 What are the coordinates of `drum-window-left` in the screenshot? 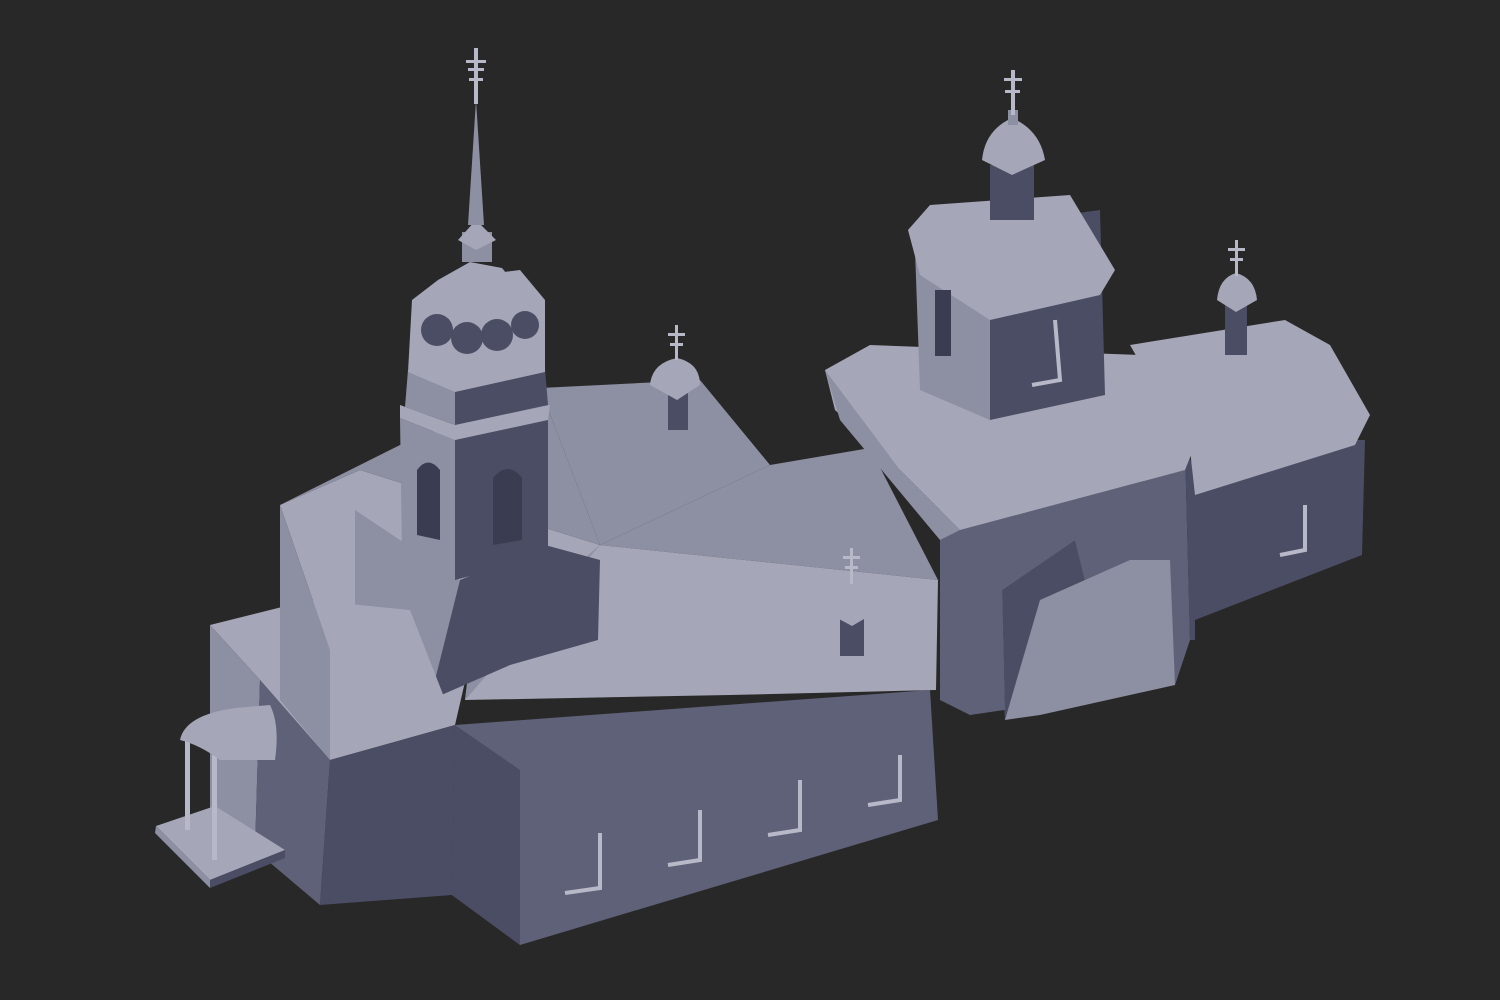 It's located at (943, 323).